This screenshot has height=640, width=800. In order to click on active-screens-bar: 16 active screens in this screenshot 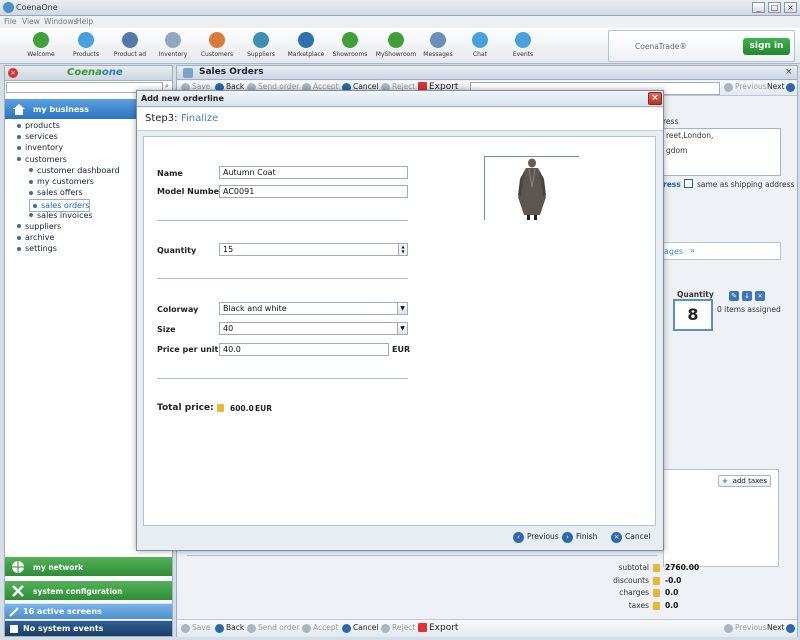, I will do `click(88, 611)`.